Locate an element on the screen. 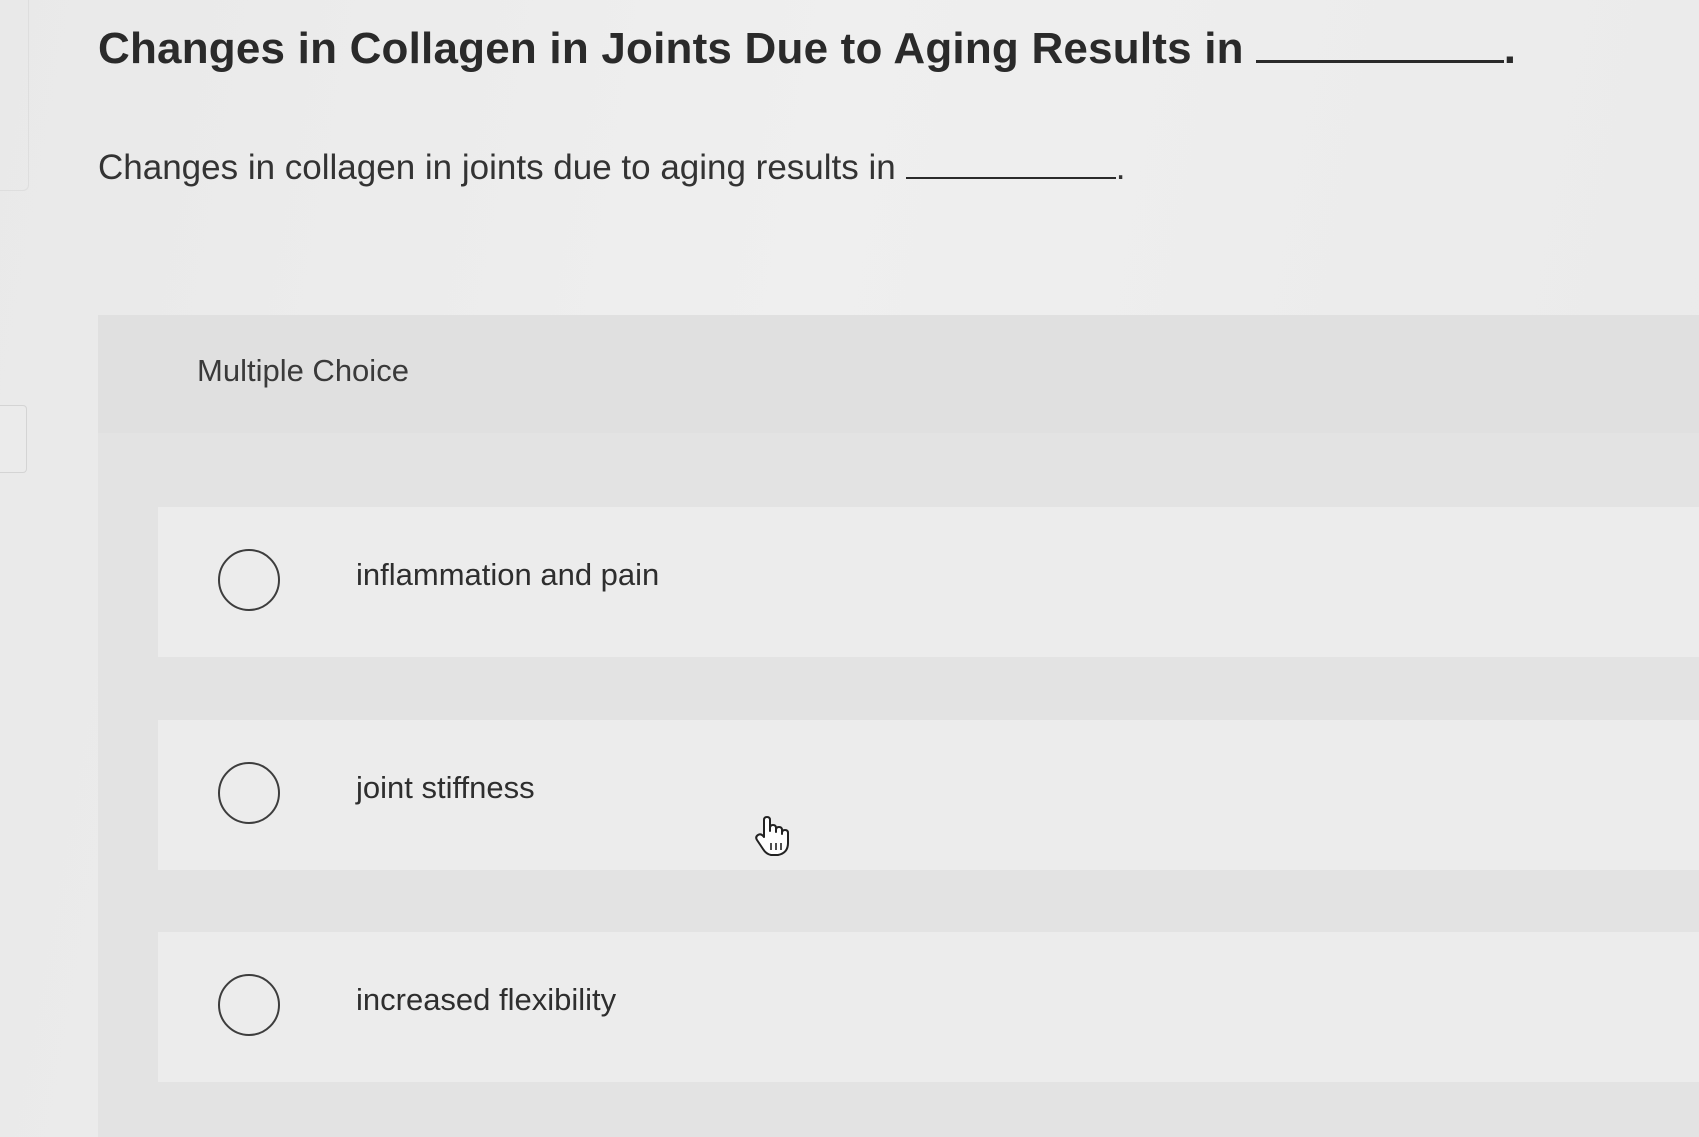 The image size is (1699, 1137). title-period: . is located at coordinates (1510, 48).